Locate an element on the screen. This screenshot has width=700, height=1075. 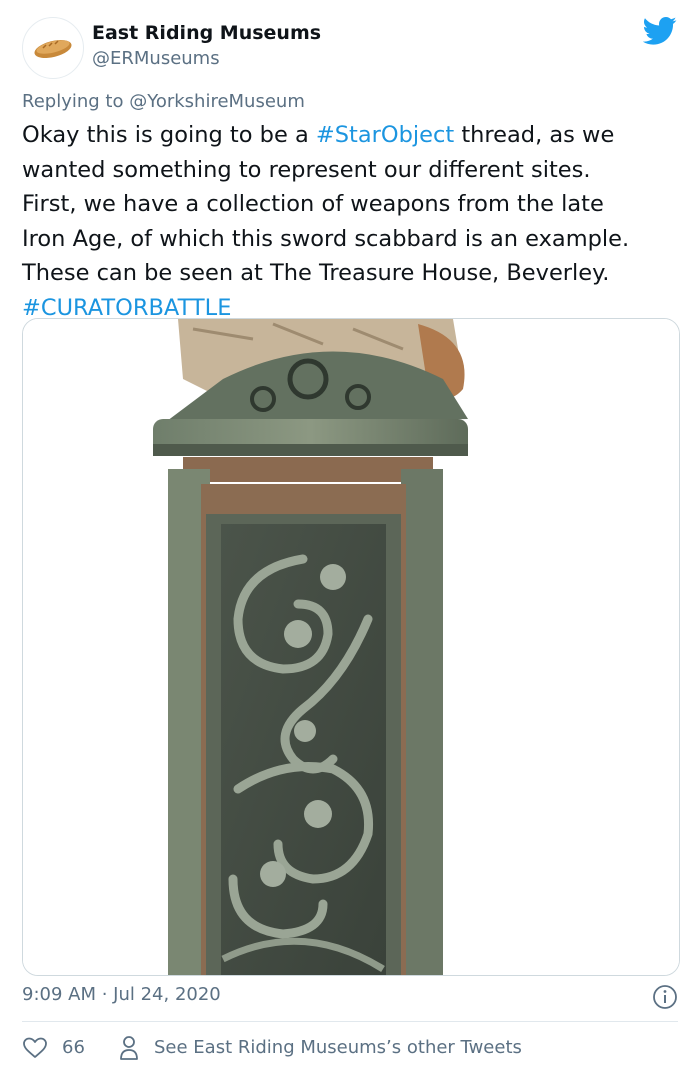
bread-loaf-icon is located at coordinates (53, 49).